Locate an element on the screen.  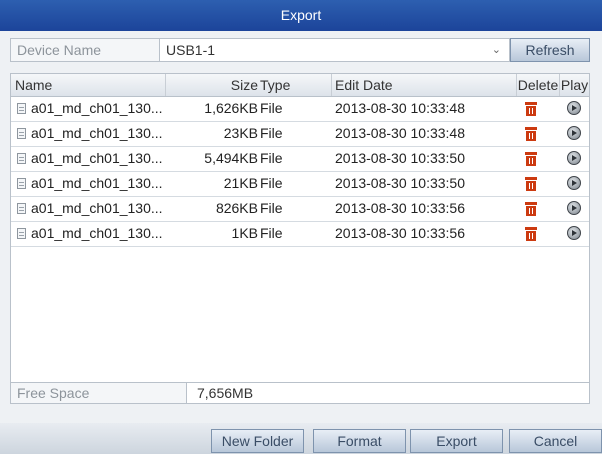
refresh-button: Refresh is located at coordinates (550, 50).